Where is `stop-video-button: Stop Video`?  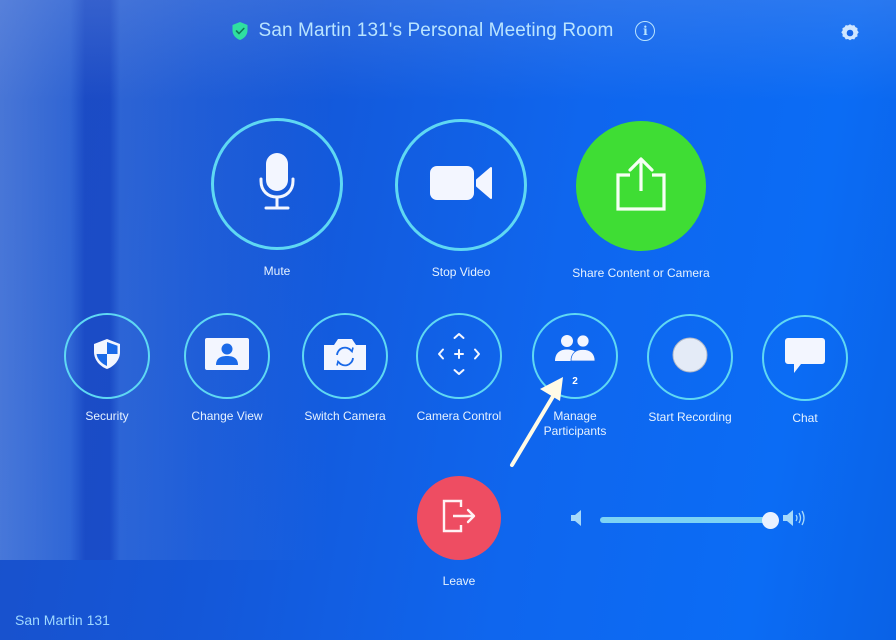
stop-video-button: Stop Video is located at coordinates (461, 199).